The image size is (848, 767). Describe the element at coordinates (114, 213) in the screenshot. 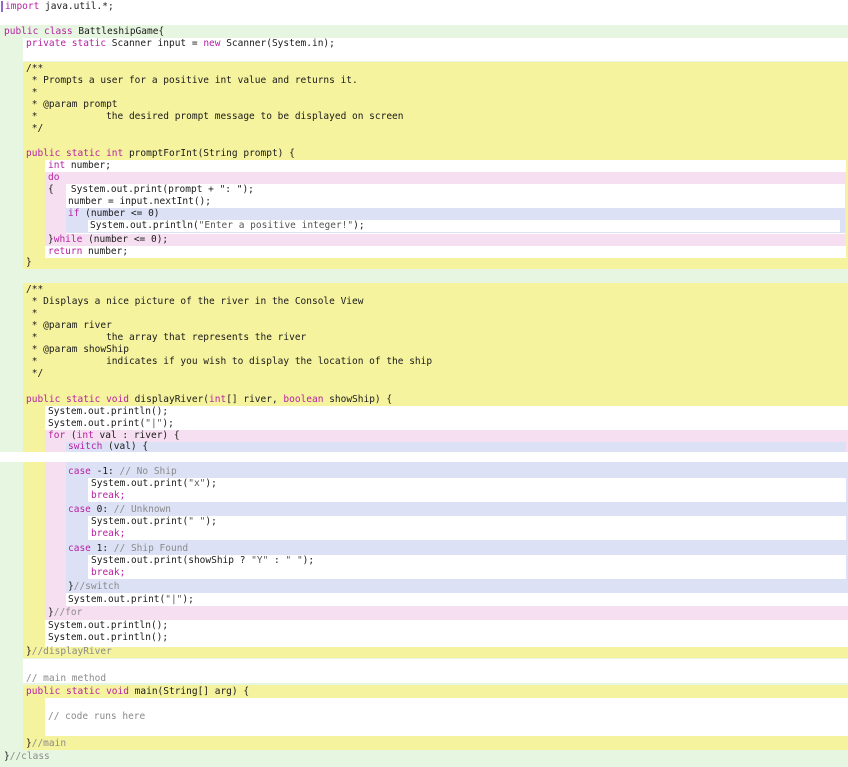

I see `if-statement: if (number <= 0)` at that location.